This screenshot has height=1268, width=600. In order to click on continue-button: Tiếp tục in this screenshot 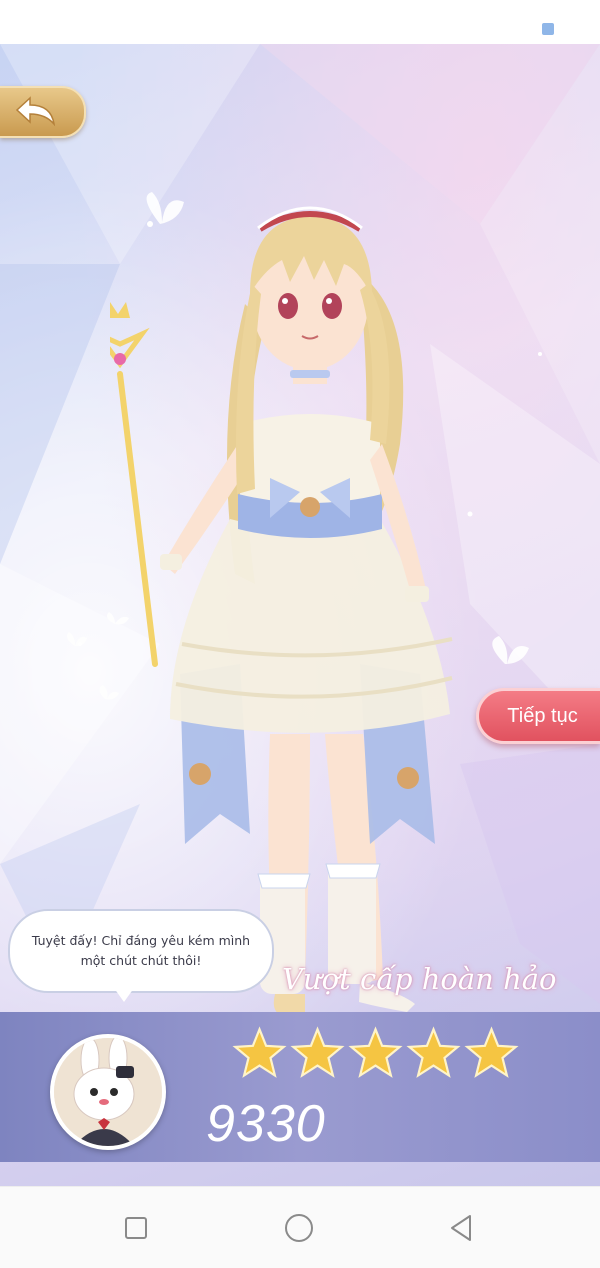, I will do `click(538, 716)`.